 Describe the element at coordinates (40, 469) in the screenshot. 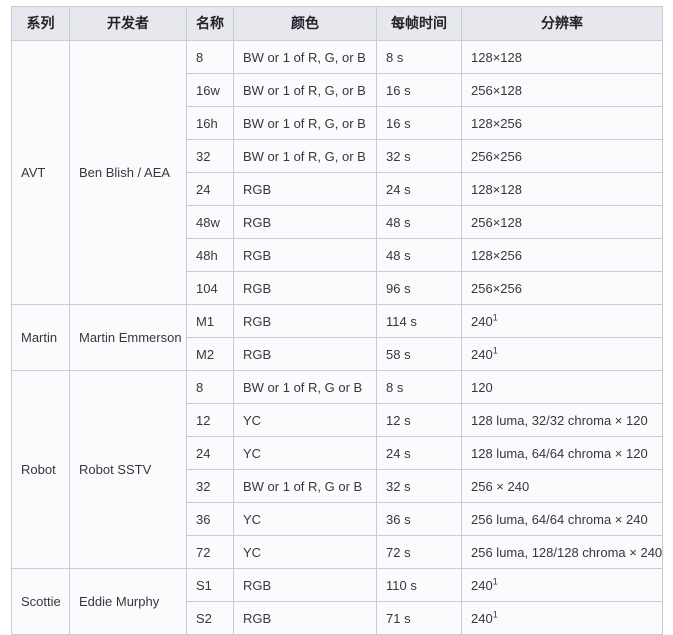

I see `cell-series: Robot` at that location.